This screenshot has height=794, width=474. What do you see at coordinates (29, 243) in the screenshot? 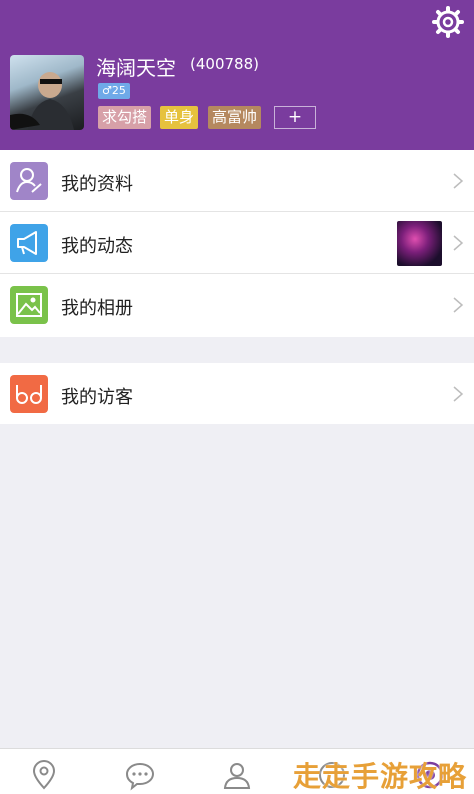
I see `megaphone-icon` at bounding box center [29, 243].